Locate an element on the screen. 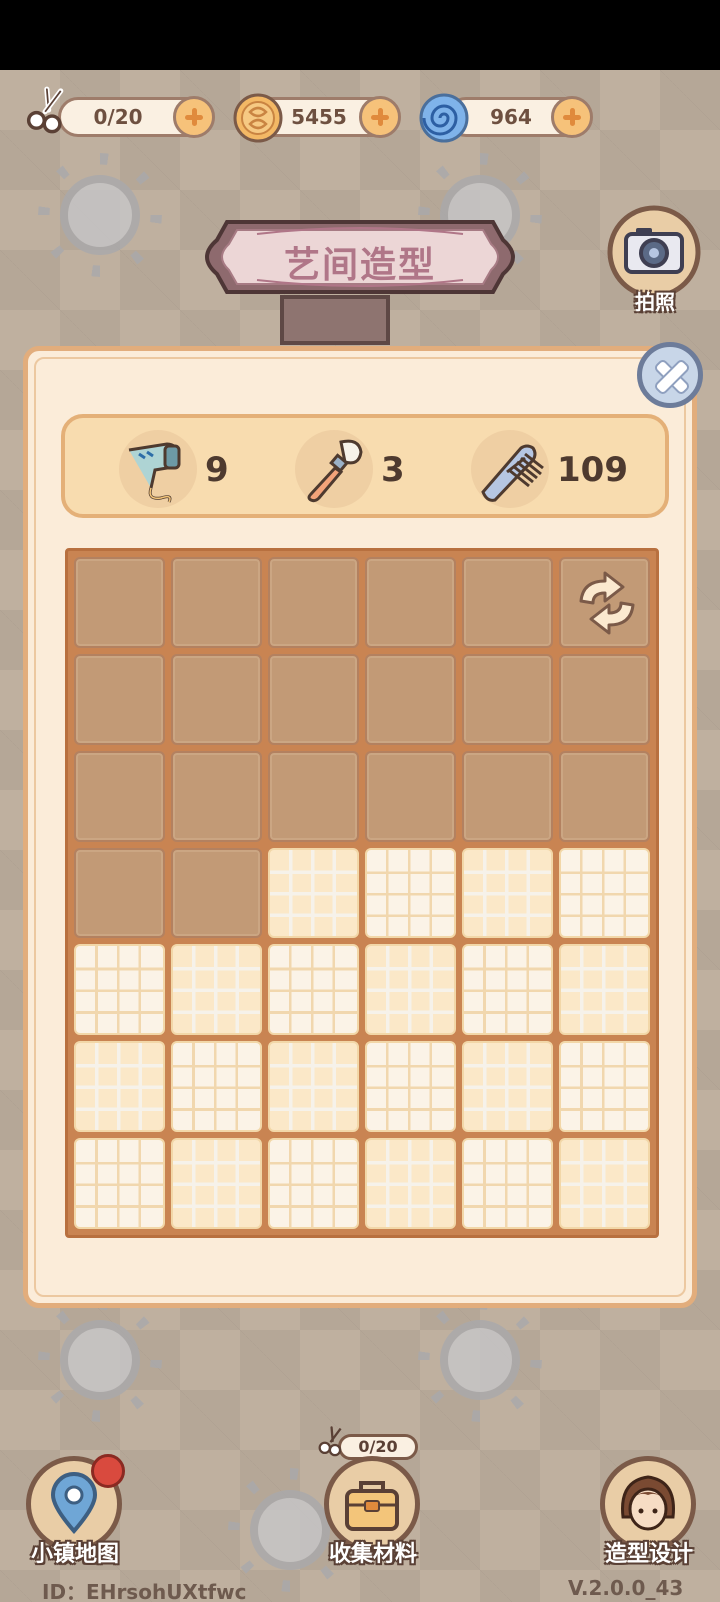  room-wall-frame is located at coordinates (335, 320).